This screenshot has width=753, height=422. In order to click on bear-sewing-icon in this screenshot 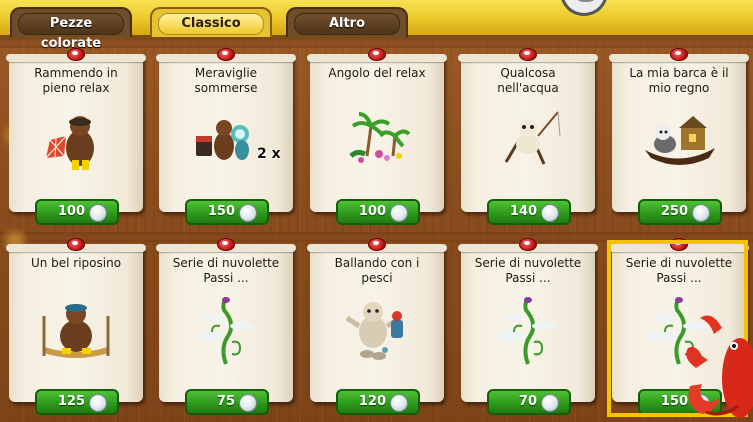, I will do `click(69, 143)`.